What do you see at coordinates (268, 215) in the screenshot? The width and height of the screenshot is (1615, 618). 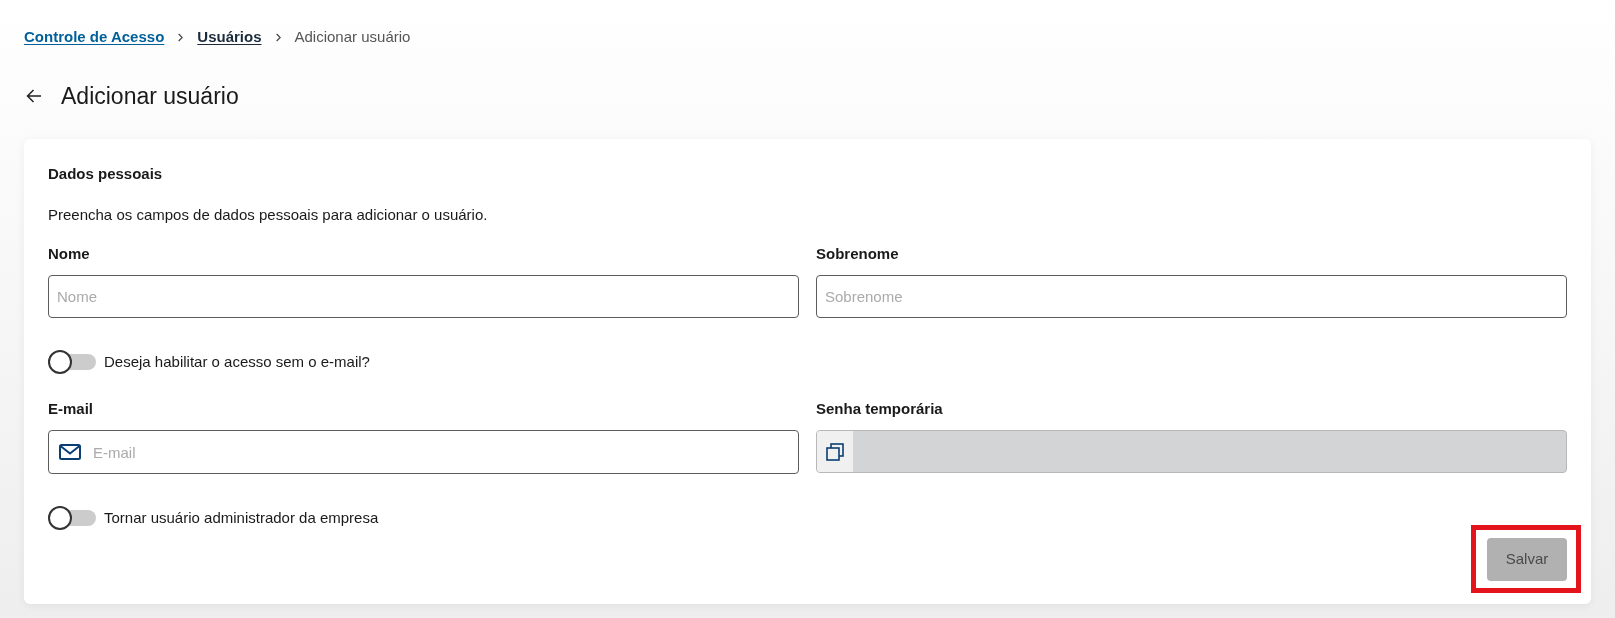 I see `section-description: Preencha os campos de dados pessoais para adicionar o usuário.` at bounding box center [268, 215].